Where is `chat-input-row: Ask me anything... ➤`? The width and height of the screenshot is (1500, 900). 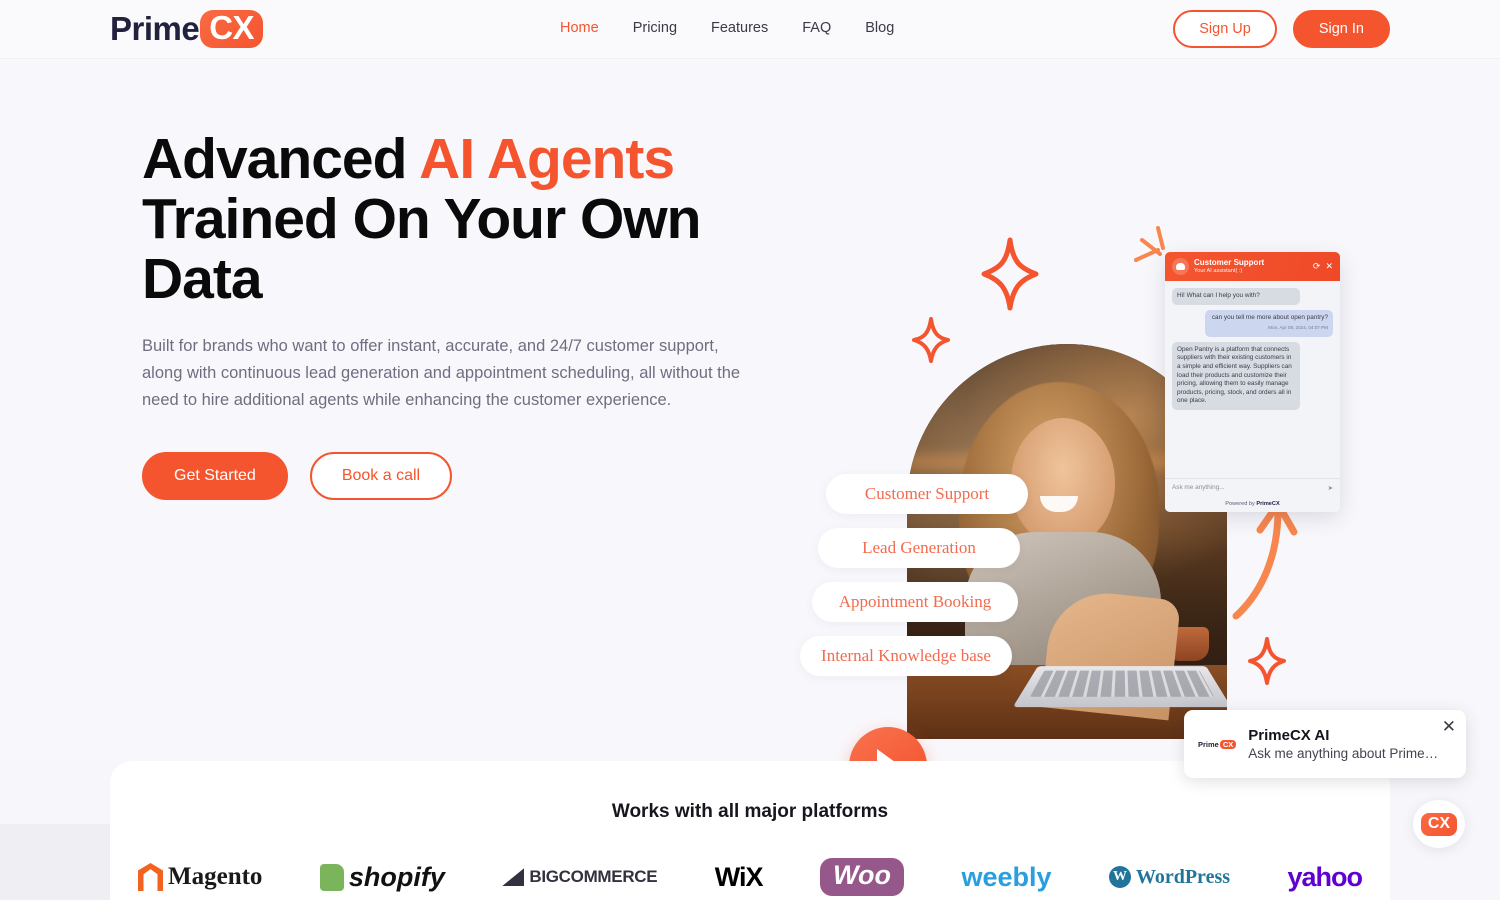
chat-input-row: Ask me anything... ➤ is located at coordinates (1252, 488).